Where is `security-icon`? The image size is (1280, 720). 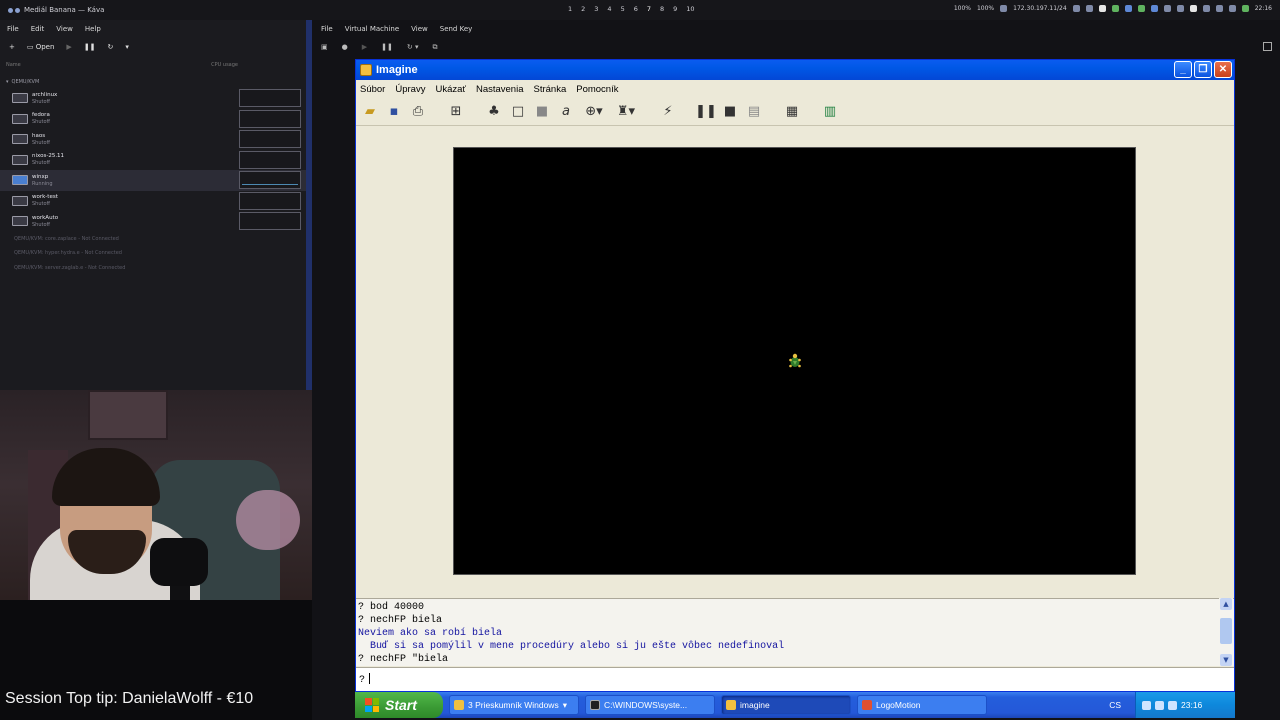 security-icon is located at coordinates (1159, 705).